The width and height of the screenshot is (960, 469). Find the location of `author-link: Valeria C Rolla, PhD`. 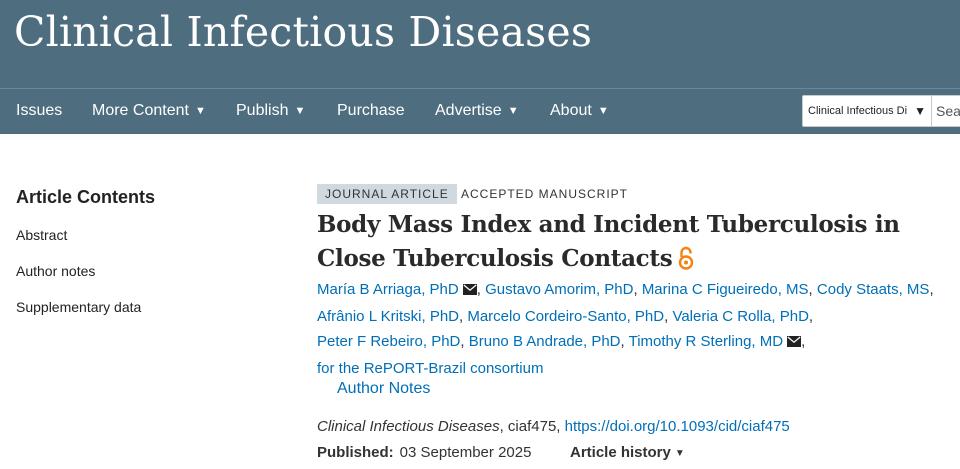

author-link: Valeria C Rolla, PhD is located at coordinates (740, 316).